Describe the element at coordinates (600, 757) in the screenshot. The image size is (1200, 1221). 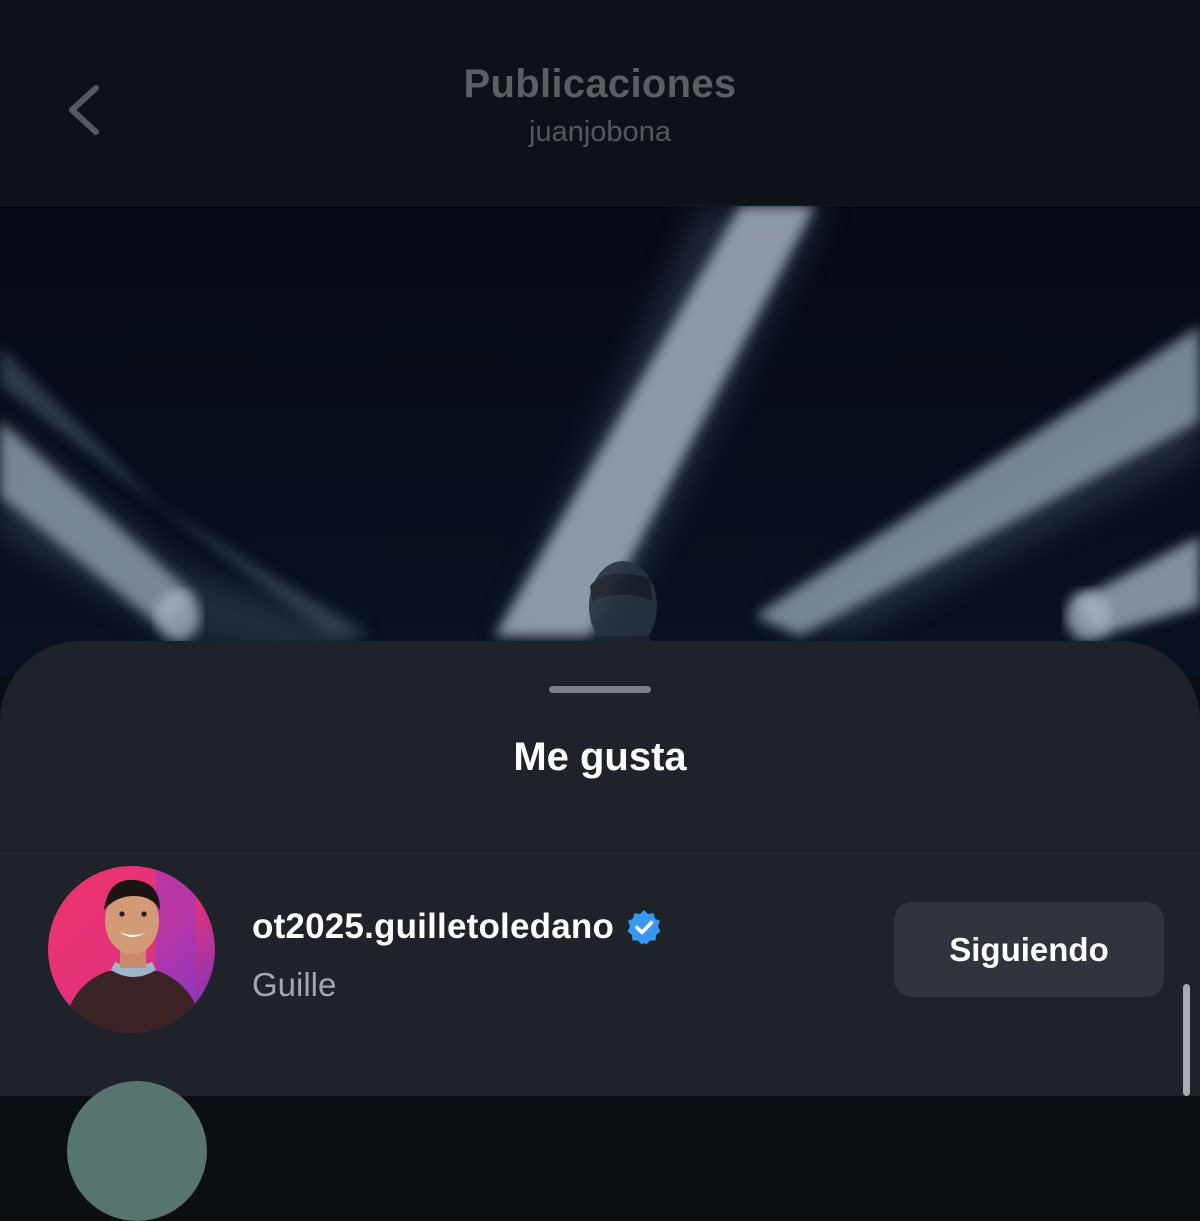
I see `sheet-title: Me gusta` at that location.